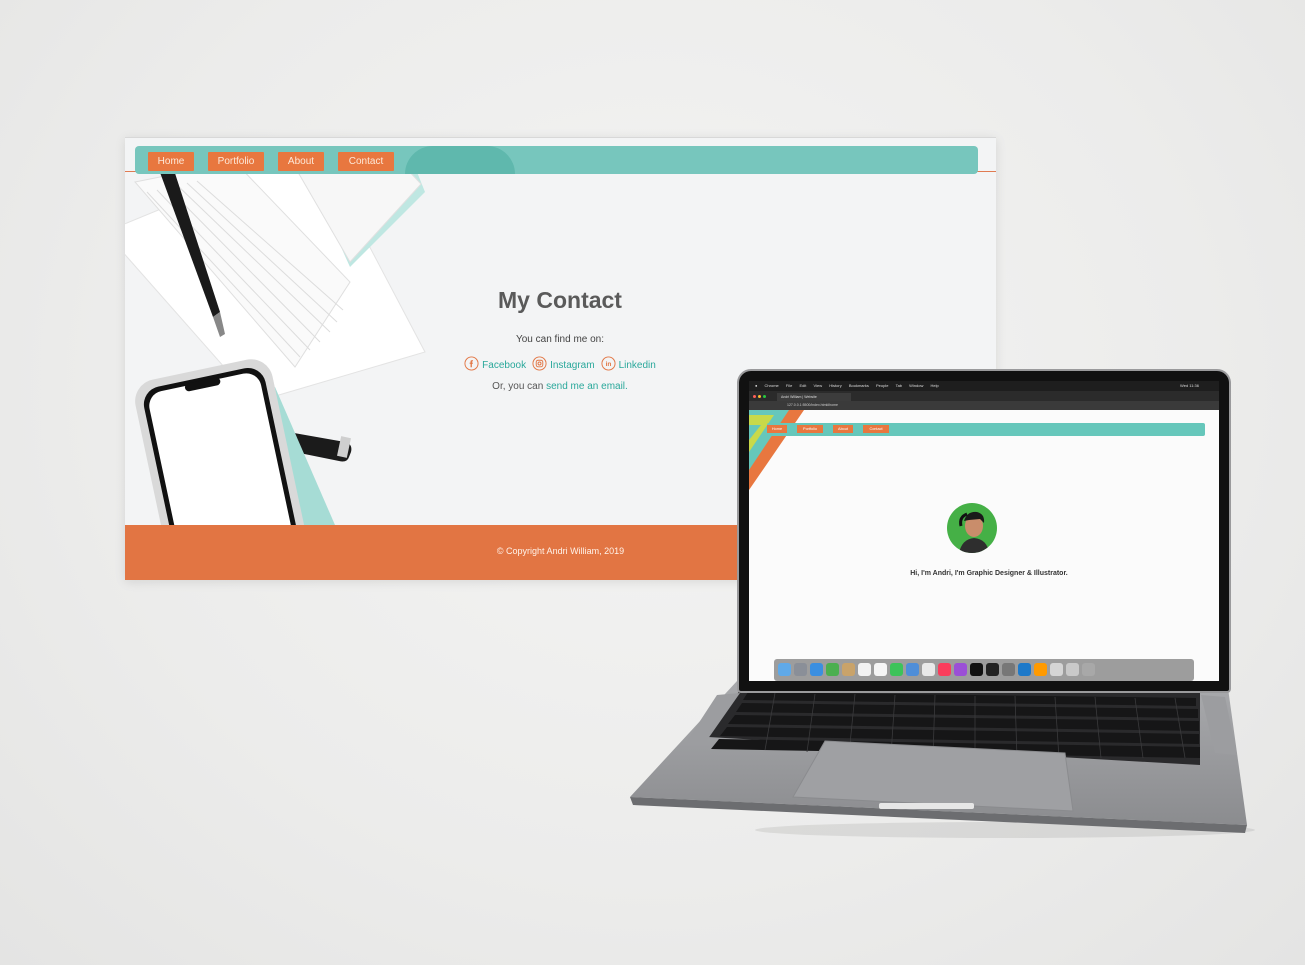 This screenshot has width=1305, height=965. Describe the element at coordinates (832, 669) in the screenshot. I see `chrome-icon` at that location.